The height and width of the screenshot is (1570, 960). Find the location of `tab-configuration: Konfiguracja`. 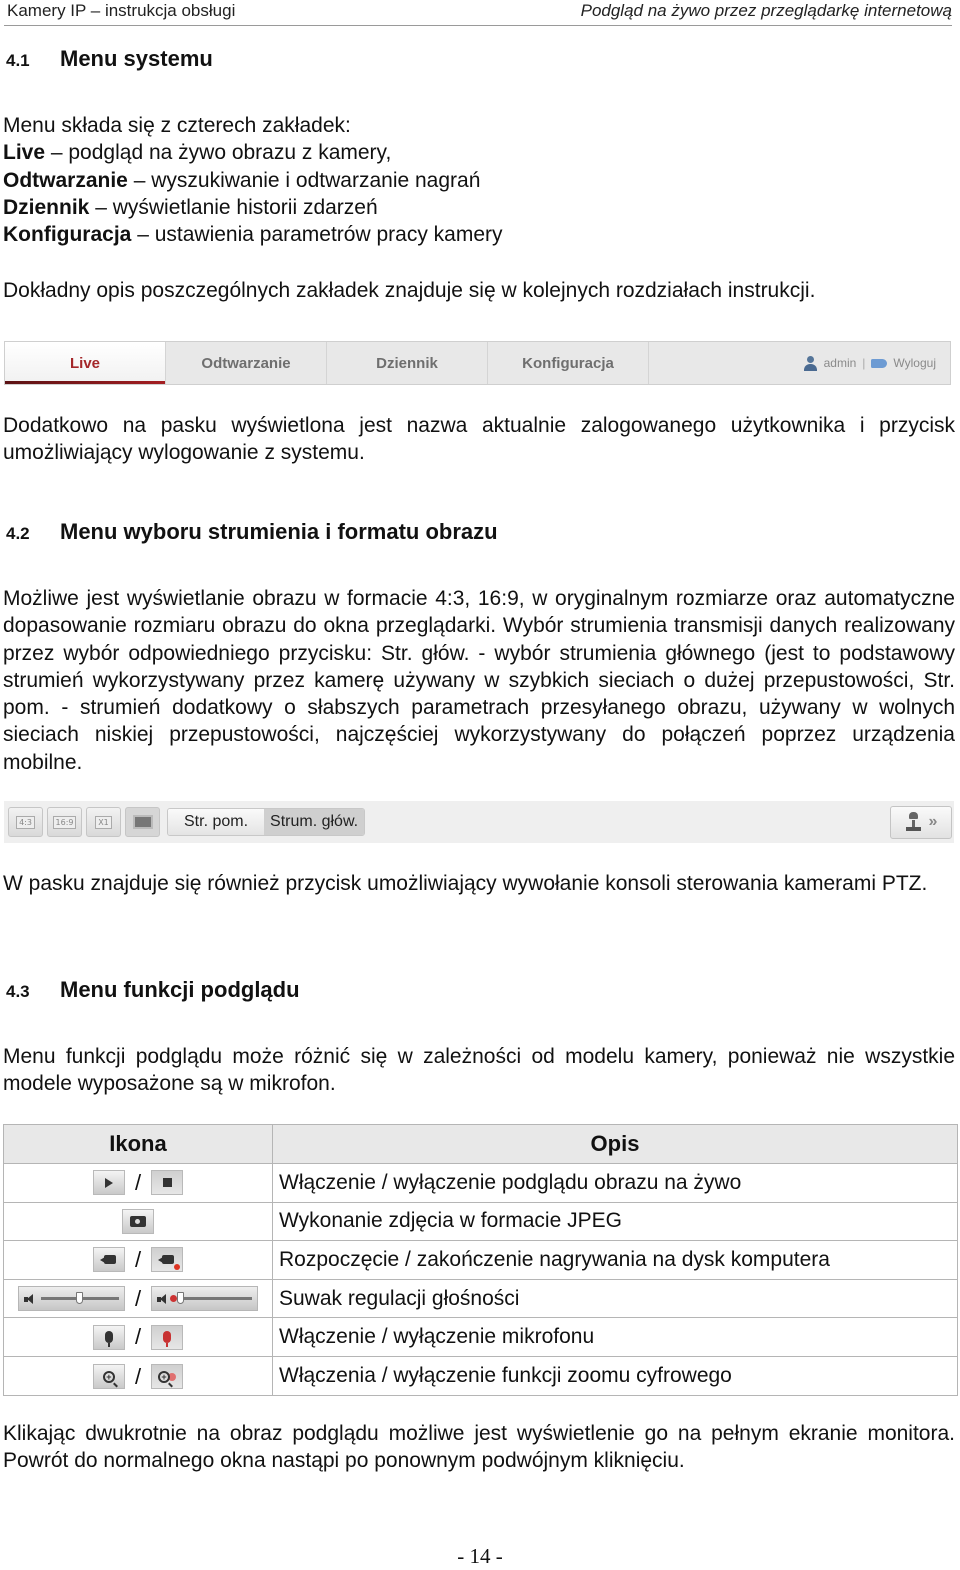

tab-configuration: Konfiguracja is located at coordinates (568, 363).